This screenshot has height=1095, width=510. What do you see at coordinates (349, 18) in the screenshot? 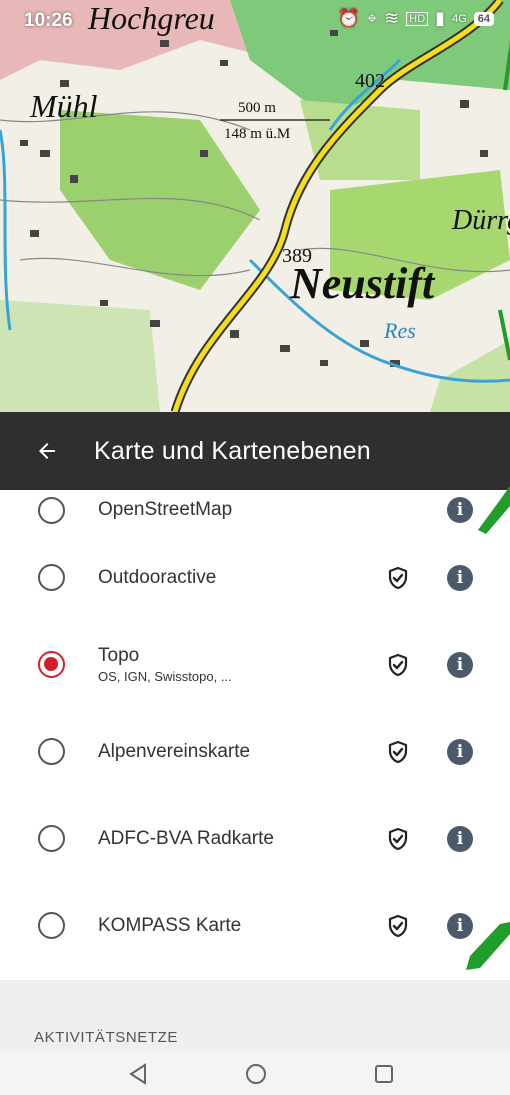
I see `alarm-icon: ⏰` at bounding box center [349, 18].